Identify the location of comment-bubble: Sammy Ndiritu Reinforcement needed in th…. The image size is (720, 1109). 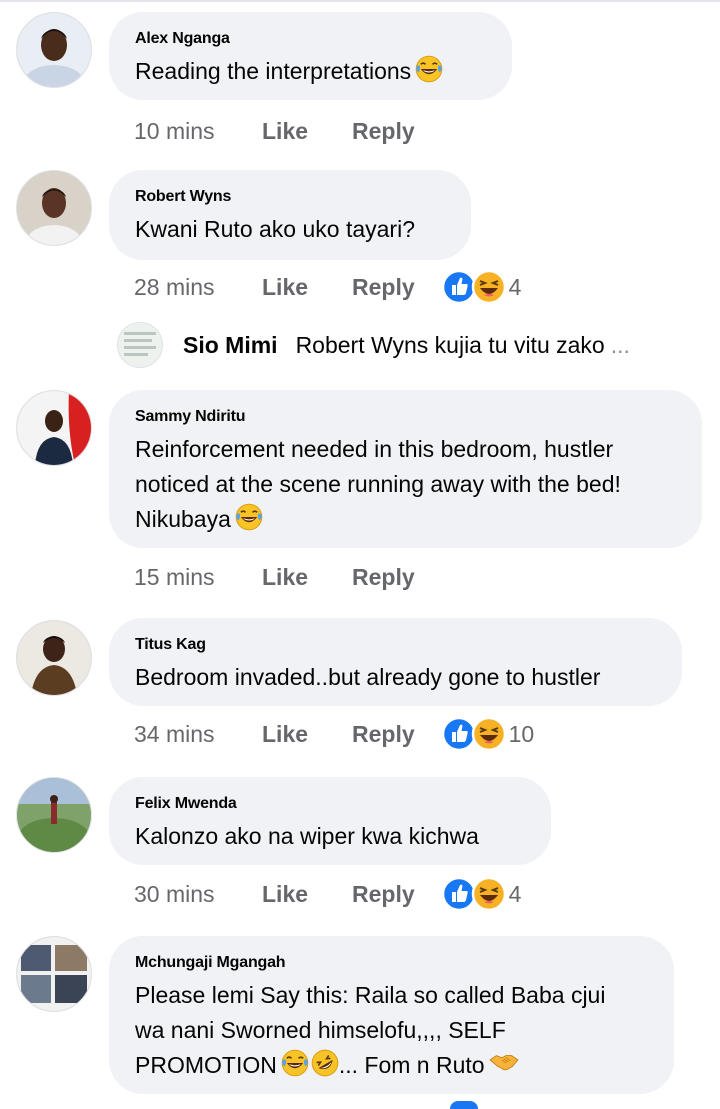
(405, 469).